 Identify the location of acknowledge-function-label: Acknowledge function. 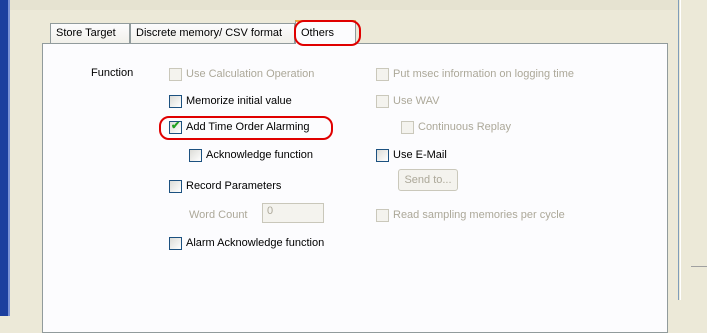
(260, 155).